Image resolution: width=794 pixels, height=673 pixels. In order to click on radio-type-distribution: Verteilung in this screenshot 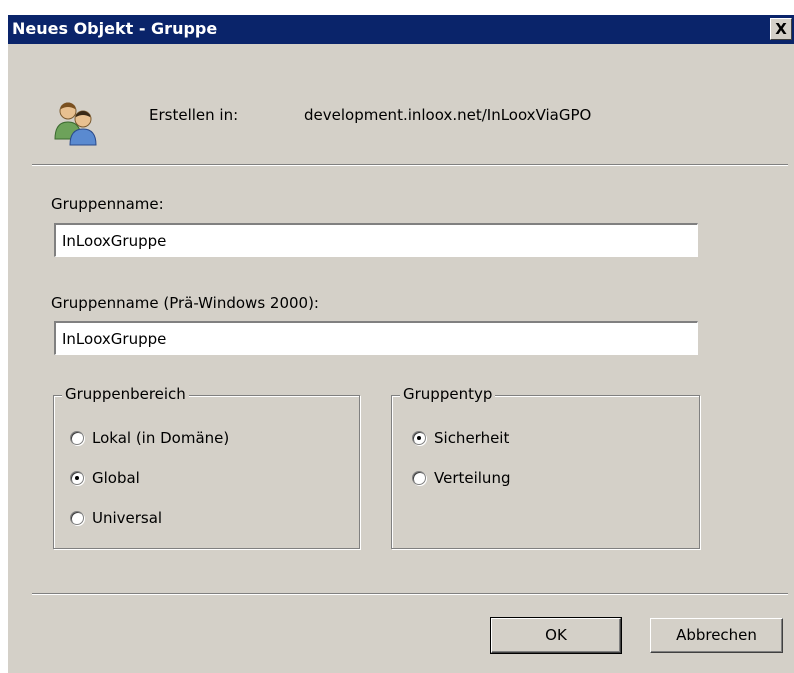, I will do `click(461, 478)`.